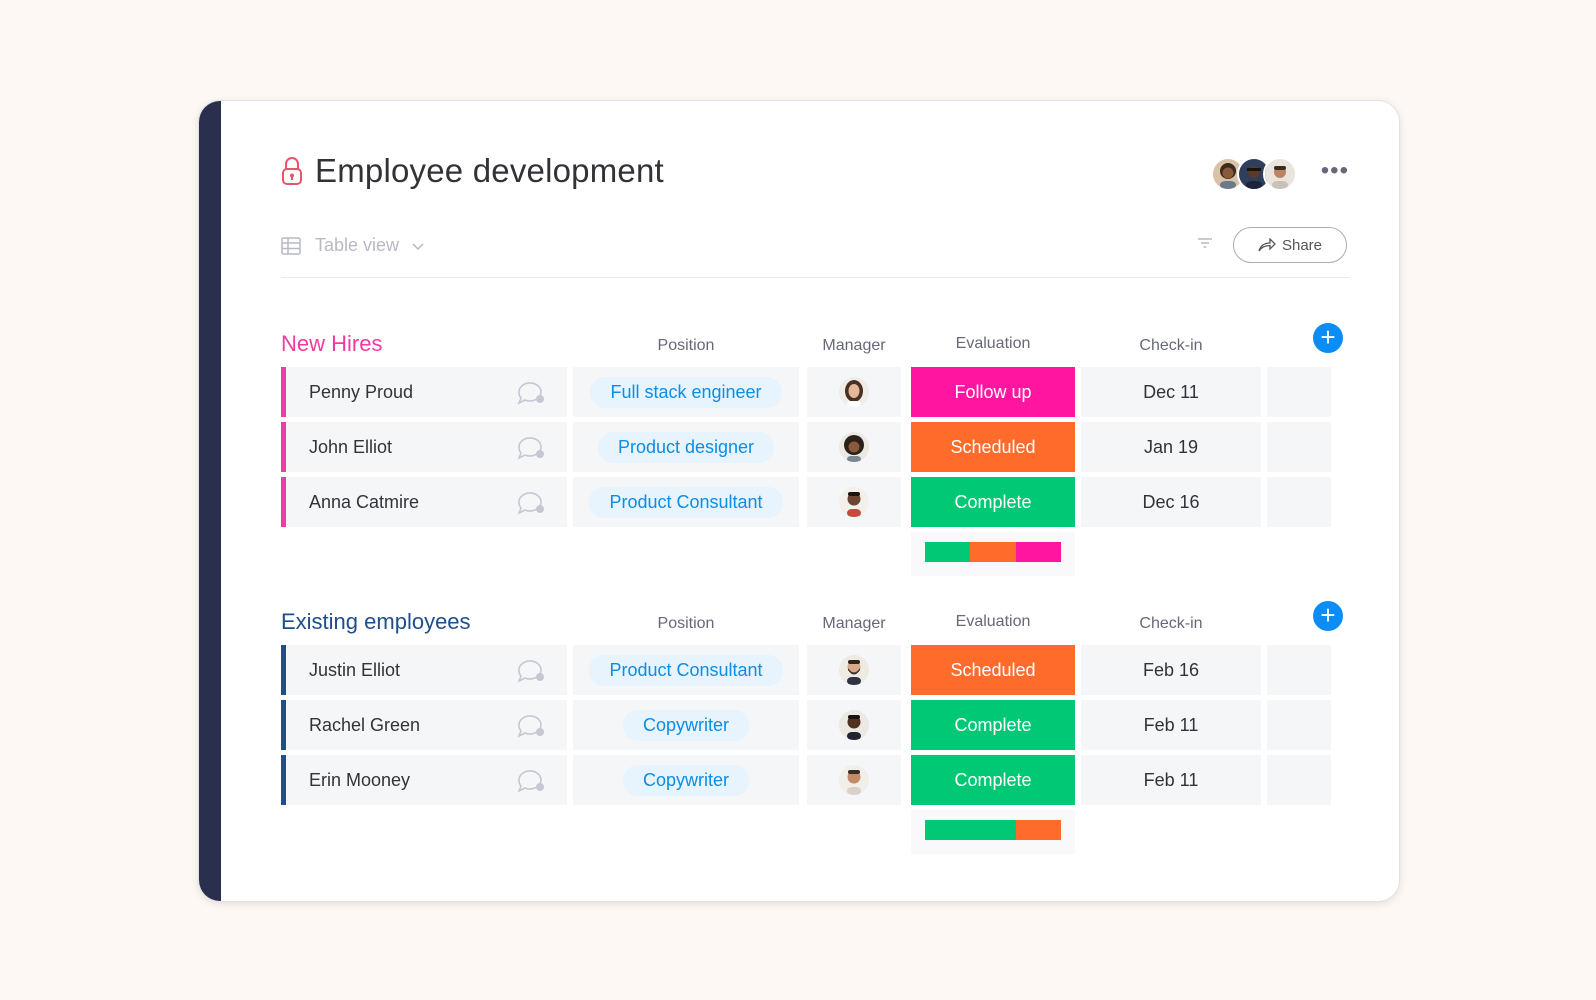 This screenshot has width=1596, height=1000. What do you see at coordinates (489, 170) in the screenshot?
I see `page-title: Employee development` at bounding box center [489, 170].